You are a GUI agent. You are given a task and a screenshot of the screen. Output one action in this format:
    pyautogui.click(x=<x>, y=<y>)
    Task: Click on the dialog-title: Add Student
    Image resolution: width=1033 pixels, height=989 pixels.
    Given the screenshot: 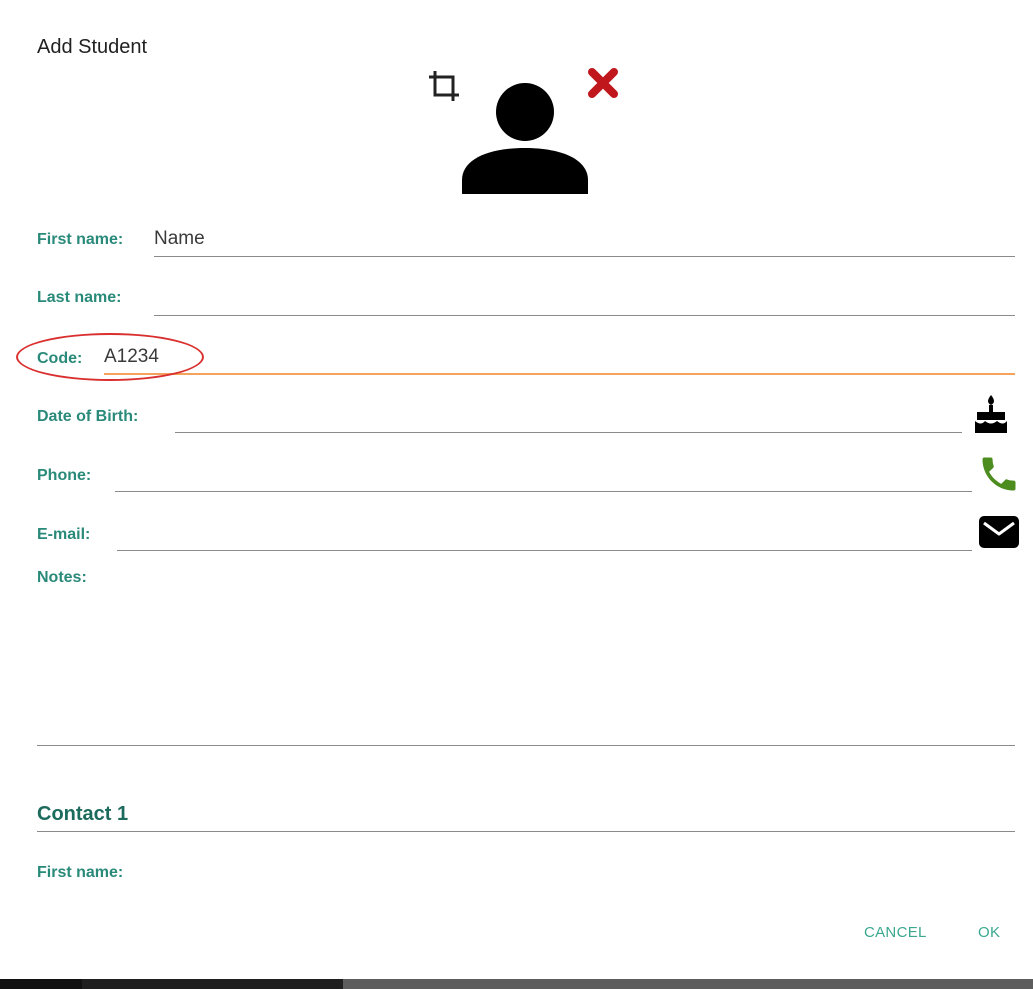 What is the action you would take?
    pyautogui.click(x=92, y=47)
    